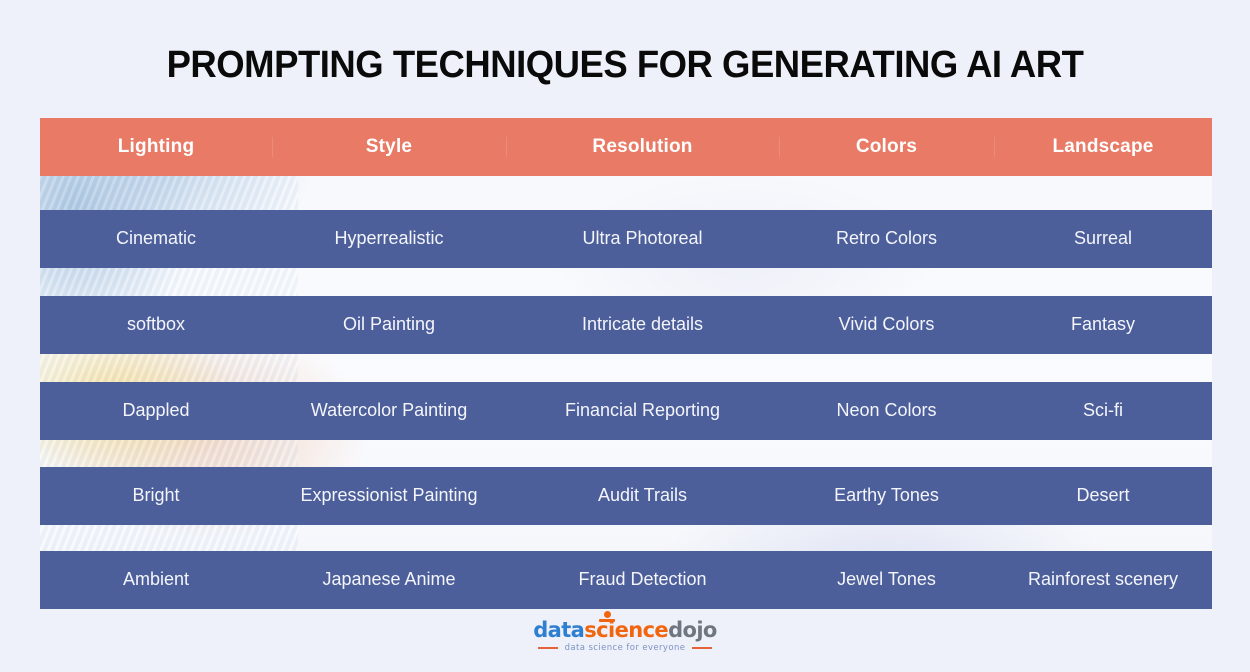 The image size is (1250, 672). Describe the element at coordinates (702, 648) in the screenshot. I see `tagline-dash-right-icon` at that location.